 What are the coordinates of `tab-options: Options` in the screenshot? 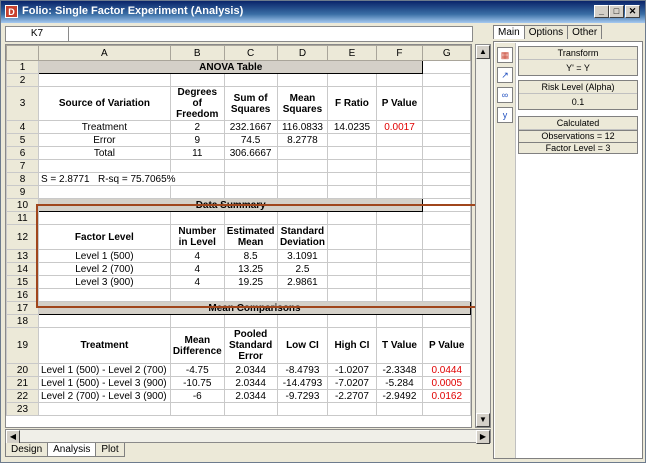 It's located at (546, 32).